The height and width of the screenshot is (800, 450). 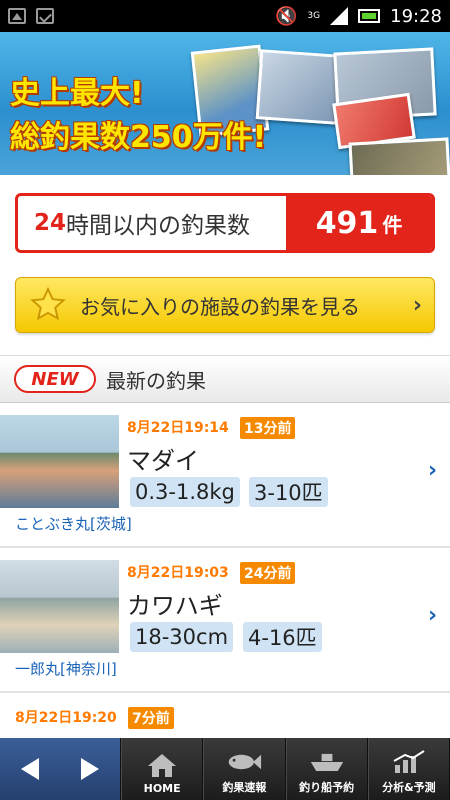 What do you see at coordinates (347, 223) in the screenshot?
I see `count-number: 491` at bounding box center [347, 223].